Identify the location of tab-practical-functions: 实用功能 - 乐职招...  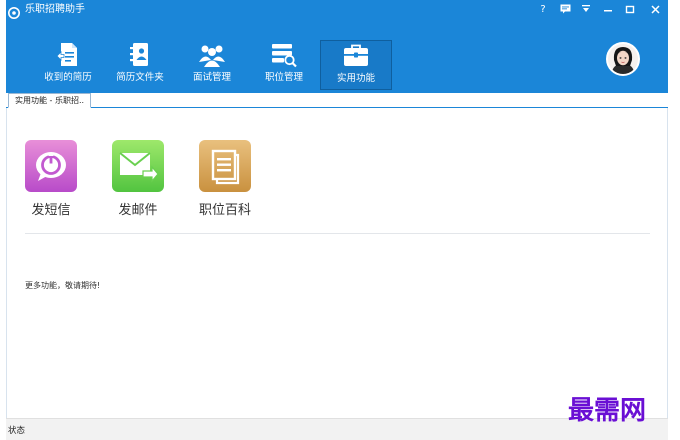
(50, 100).